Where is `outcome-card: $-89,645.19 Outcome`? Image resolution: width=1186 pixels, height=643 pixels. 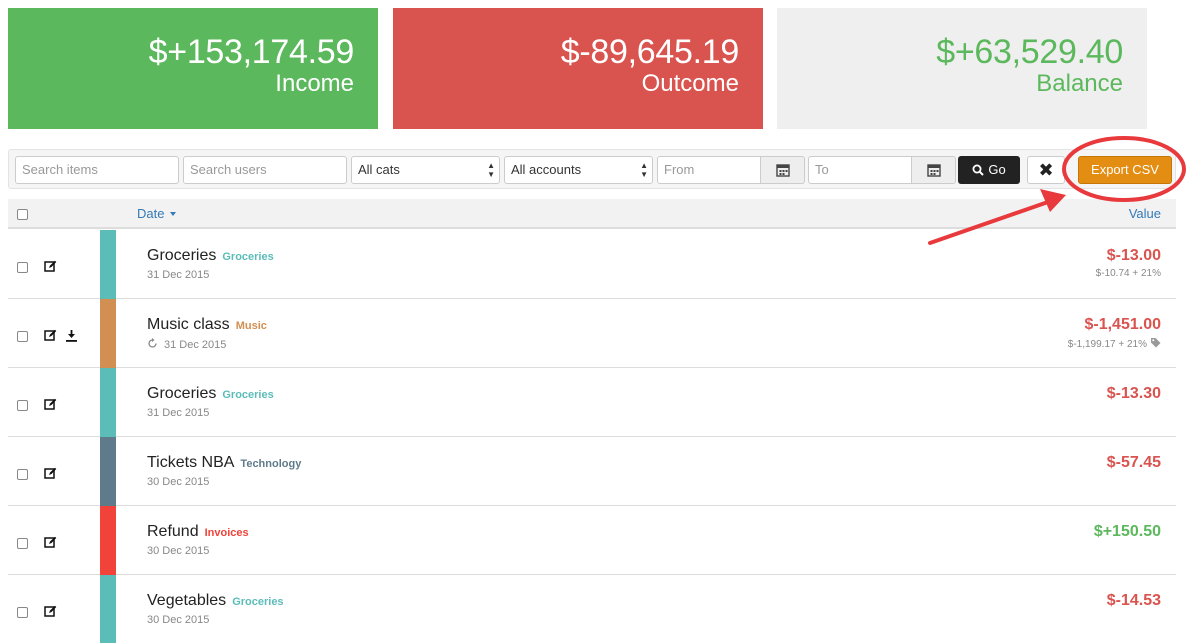
outcome-card: $-89,645.19 Outcome is located at coordinates (578, 68).